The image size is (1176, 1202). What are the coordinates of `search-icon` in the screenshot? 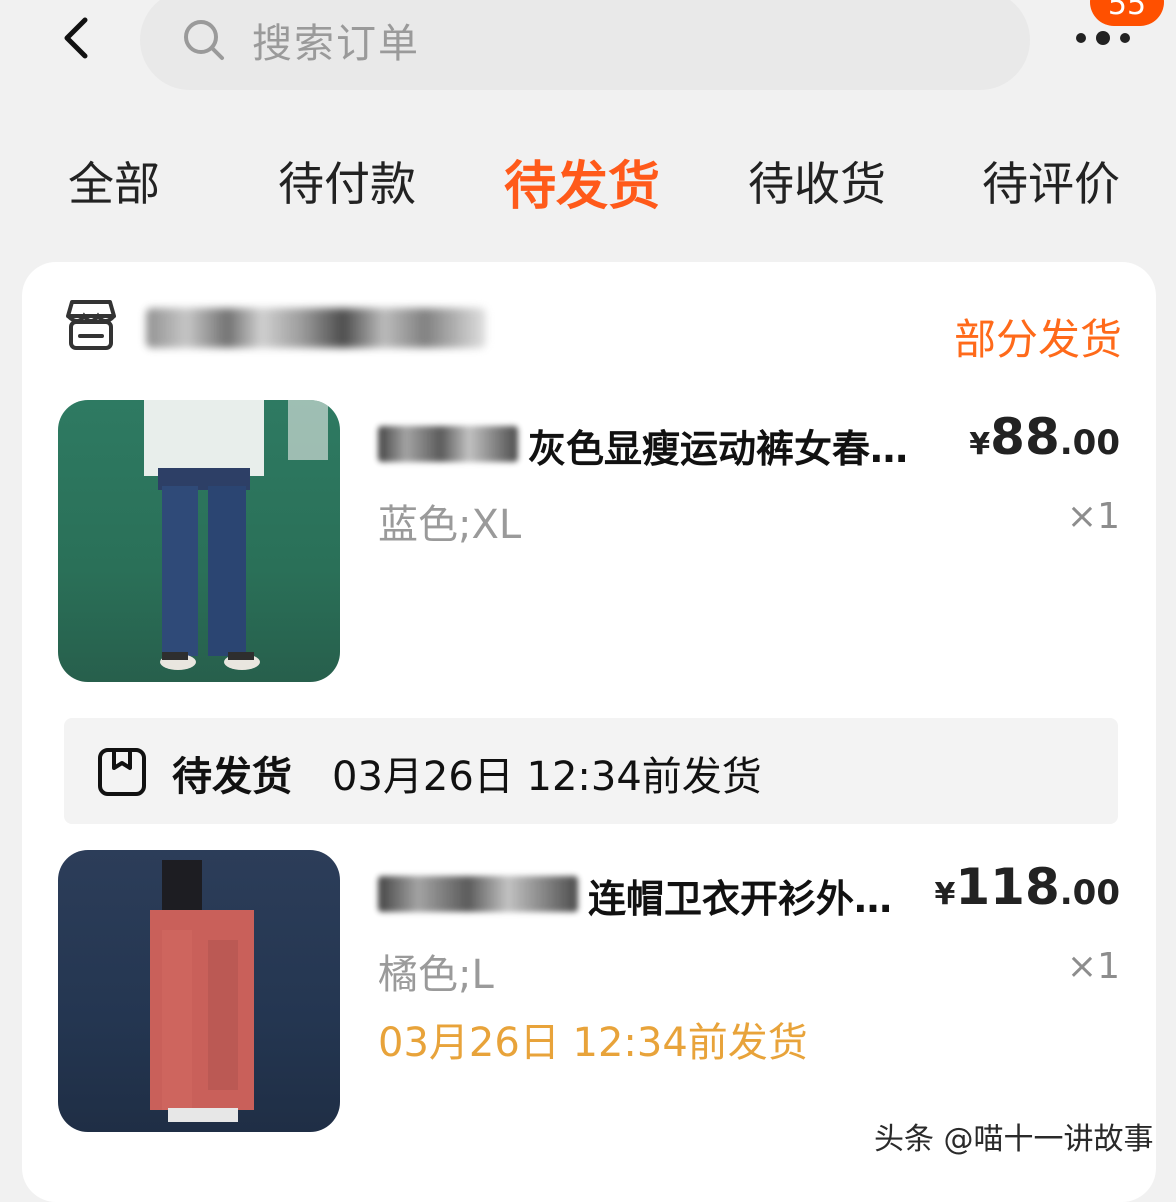 It's located at (204, 40).